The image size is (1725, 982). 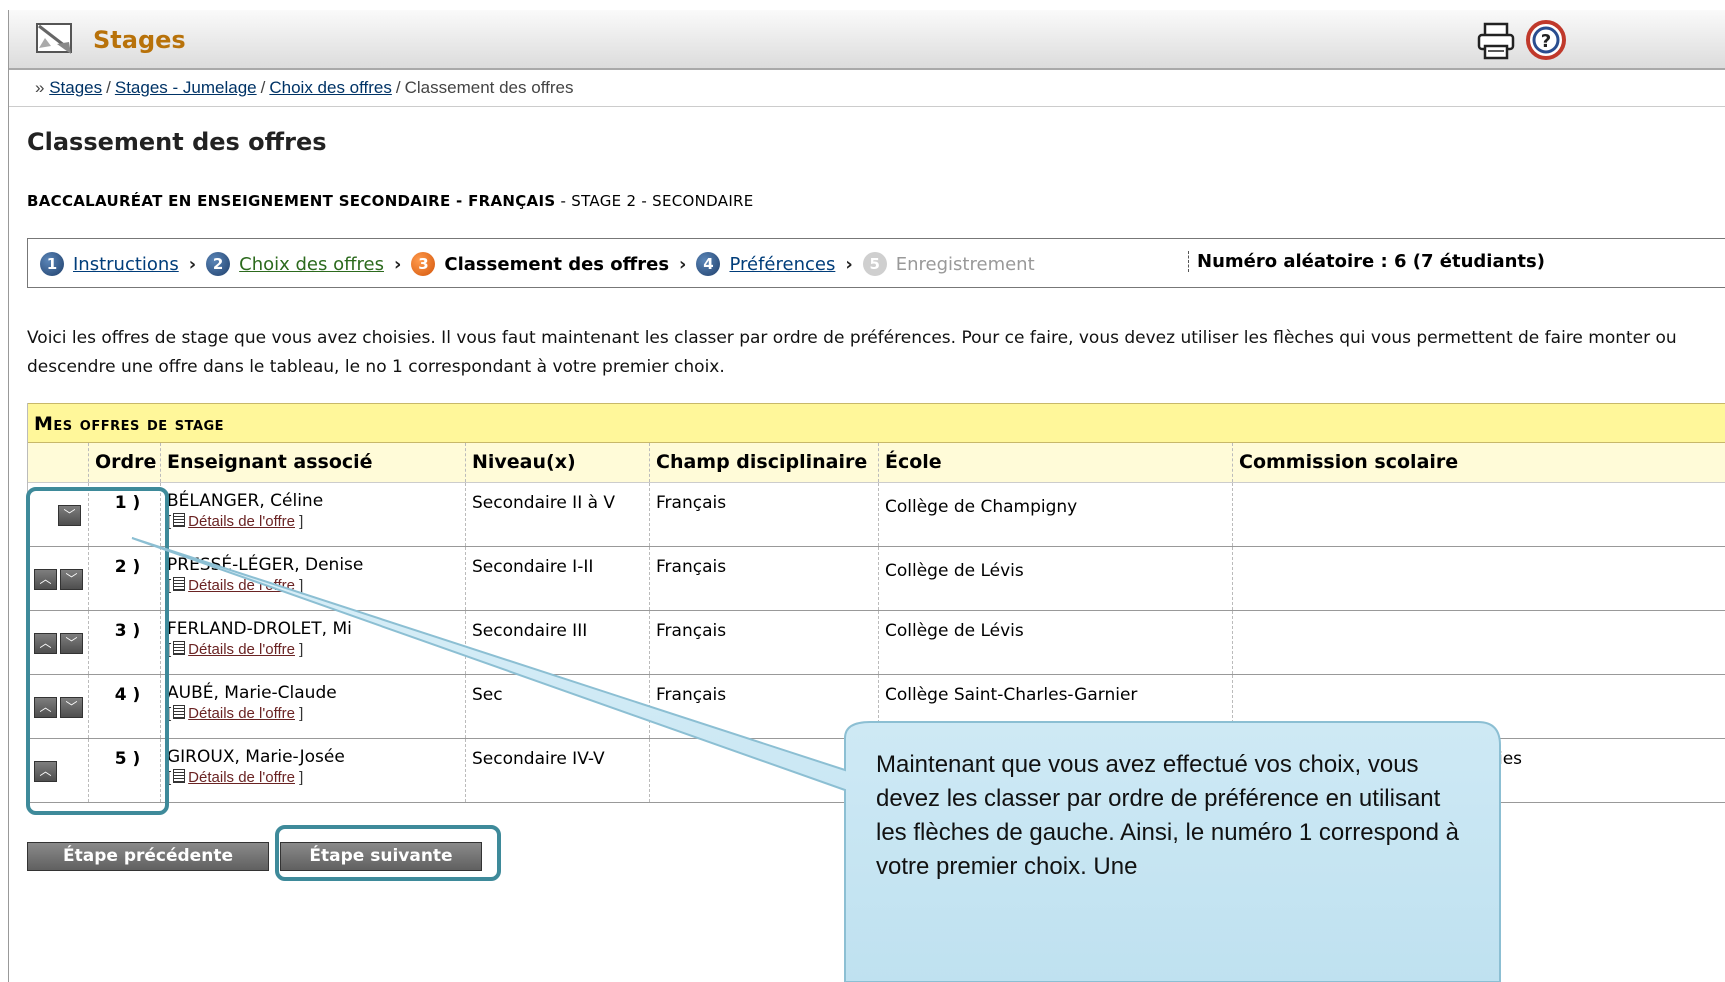 What do you see at coordinates (148, 856) in the screenshot?
I see `previous-step-button: Étape précédente` at bounding box center [148, 856].